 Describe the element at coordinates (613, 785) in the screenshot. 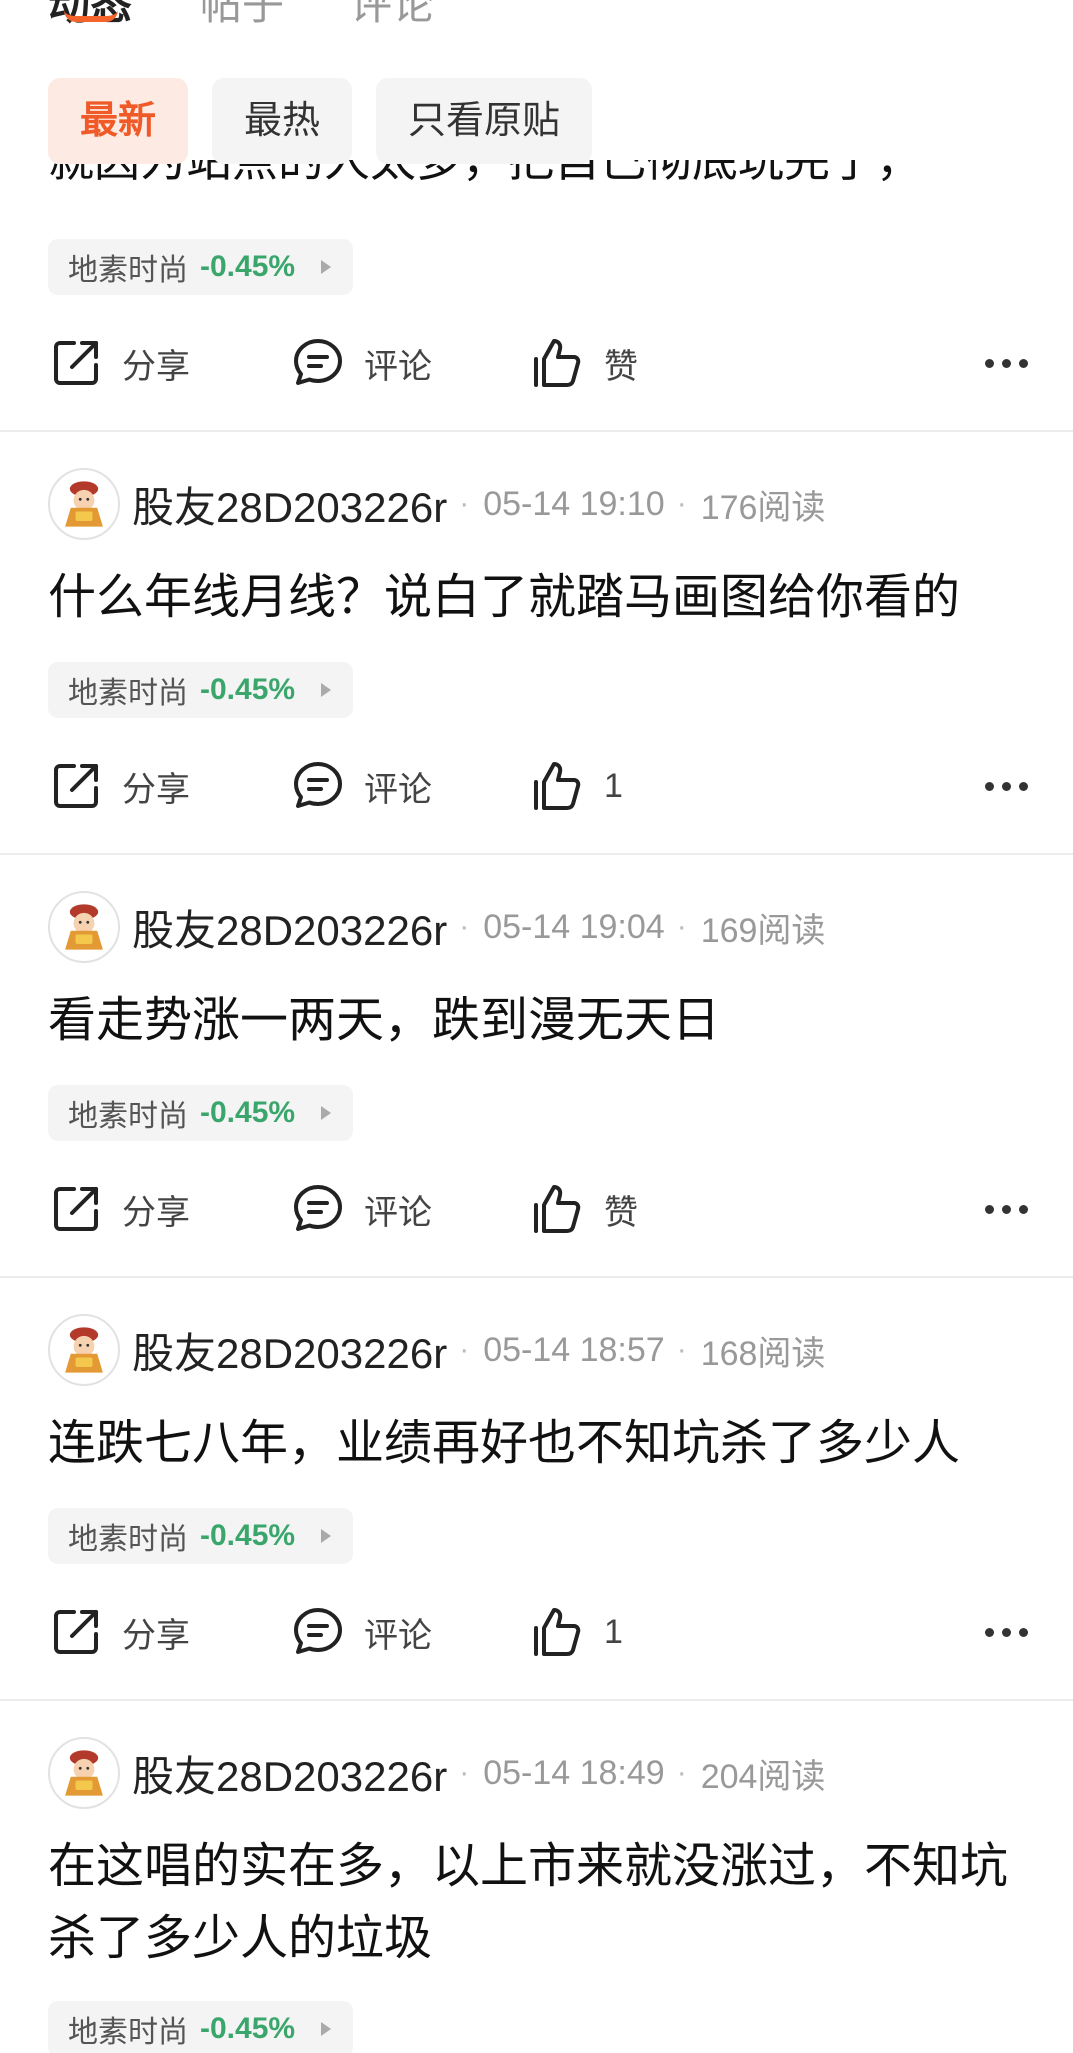

I see `like-count: 1` at that location.